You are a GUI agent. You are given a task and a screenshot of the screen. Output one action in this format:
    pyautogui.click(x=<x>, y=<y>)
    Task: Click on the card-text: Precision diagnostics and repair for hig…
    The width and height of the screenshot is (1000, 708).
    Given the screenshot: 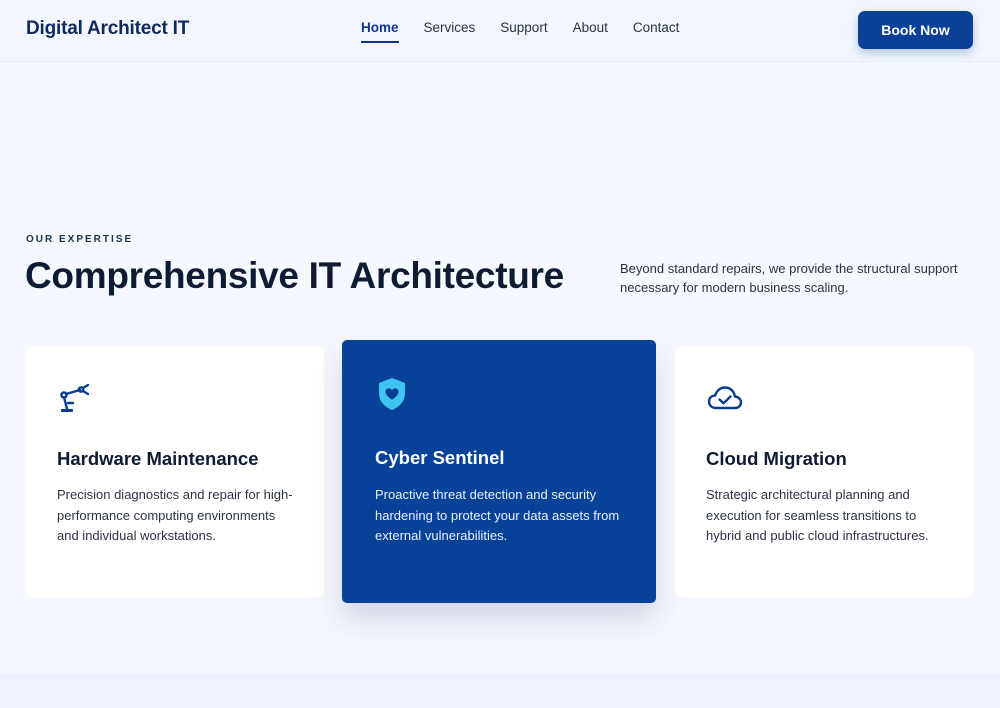 What is the action you would take?
    pyautogui.click(x=175, y=515)
    